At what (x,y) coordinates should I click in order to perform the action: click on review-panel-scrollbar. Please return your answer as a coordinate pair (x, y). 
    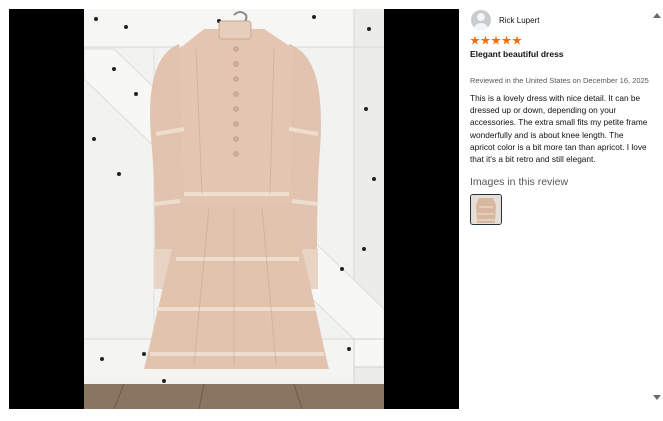
    Looking at the image, I should click on (657, 209).